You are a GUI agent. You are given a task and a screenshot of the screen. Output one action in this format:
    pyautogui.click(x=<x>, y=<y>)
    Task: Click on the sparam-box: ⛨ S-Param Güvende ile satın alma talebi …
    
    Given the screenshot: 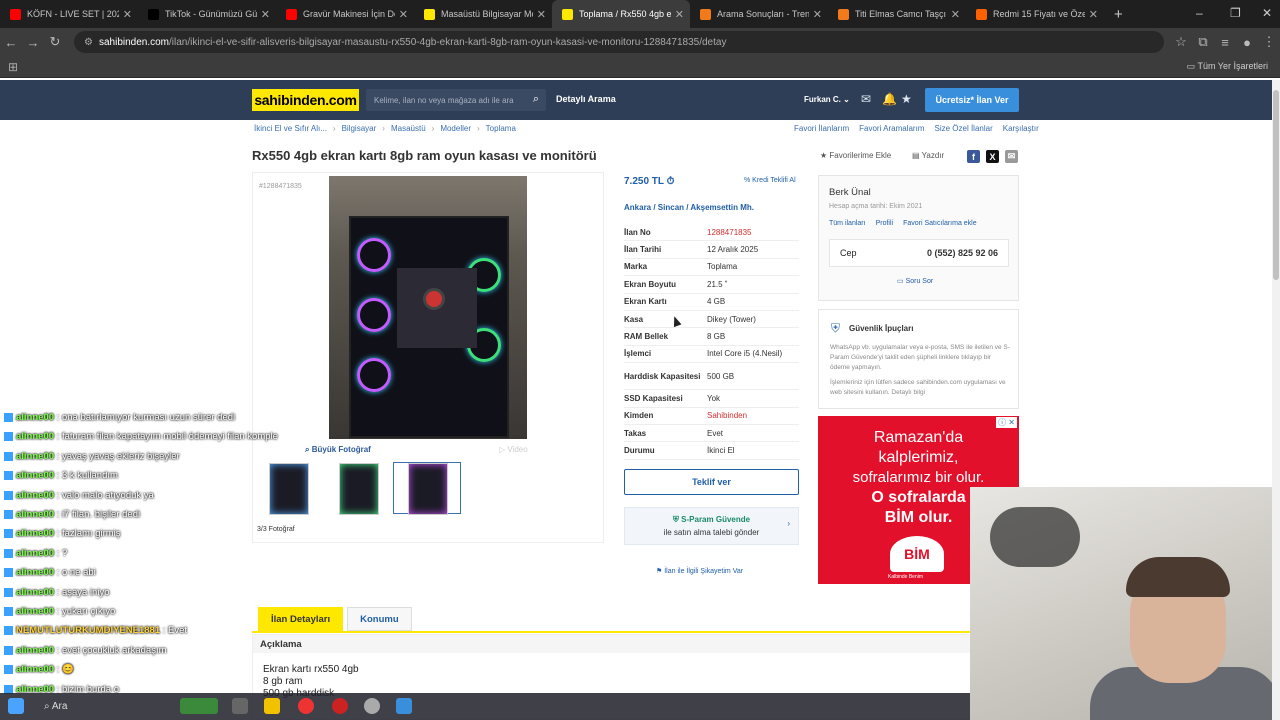 What is the action you would take?
    pyautogui.click(x=711, y=526)
    